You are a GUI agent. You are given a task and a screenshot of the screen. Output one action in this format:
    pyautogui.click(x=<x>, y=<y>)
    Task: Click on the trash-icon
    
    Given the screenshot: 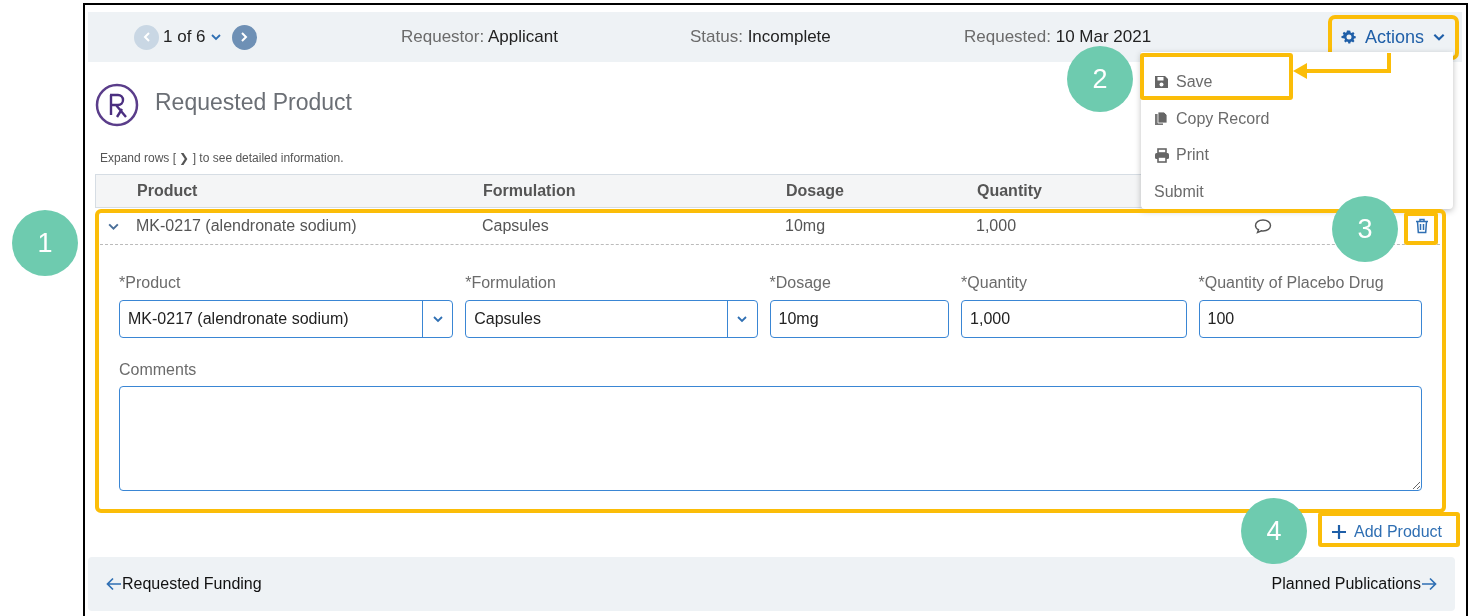 What is the action you would take?
    pyautogui.click(x=1422, y=226)
    